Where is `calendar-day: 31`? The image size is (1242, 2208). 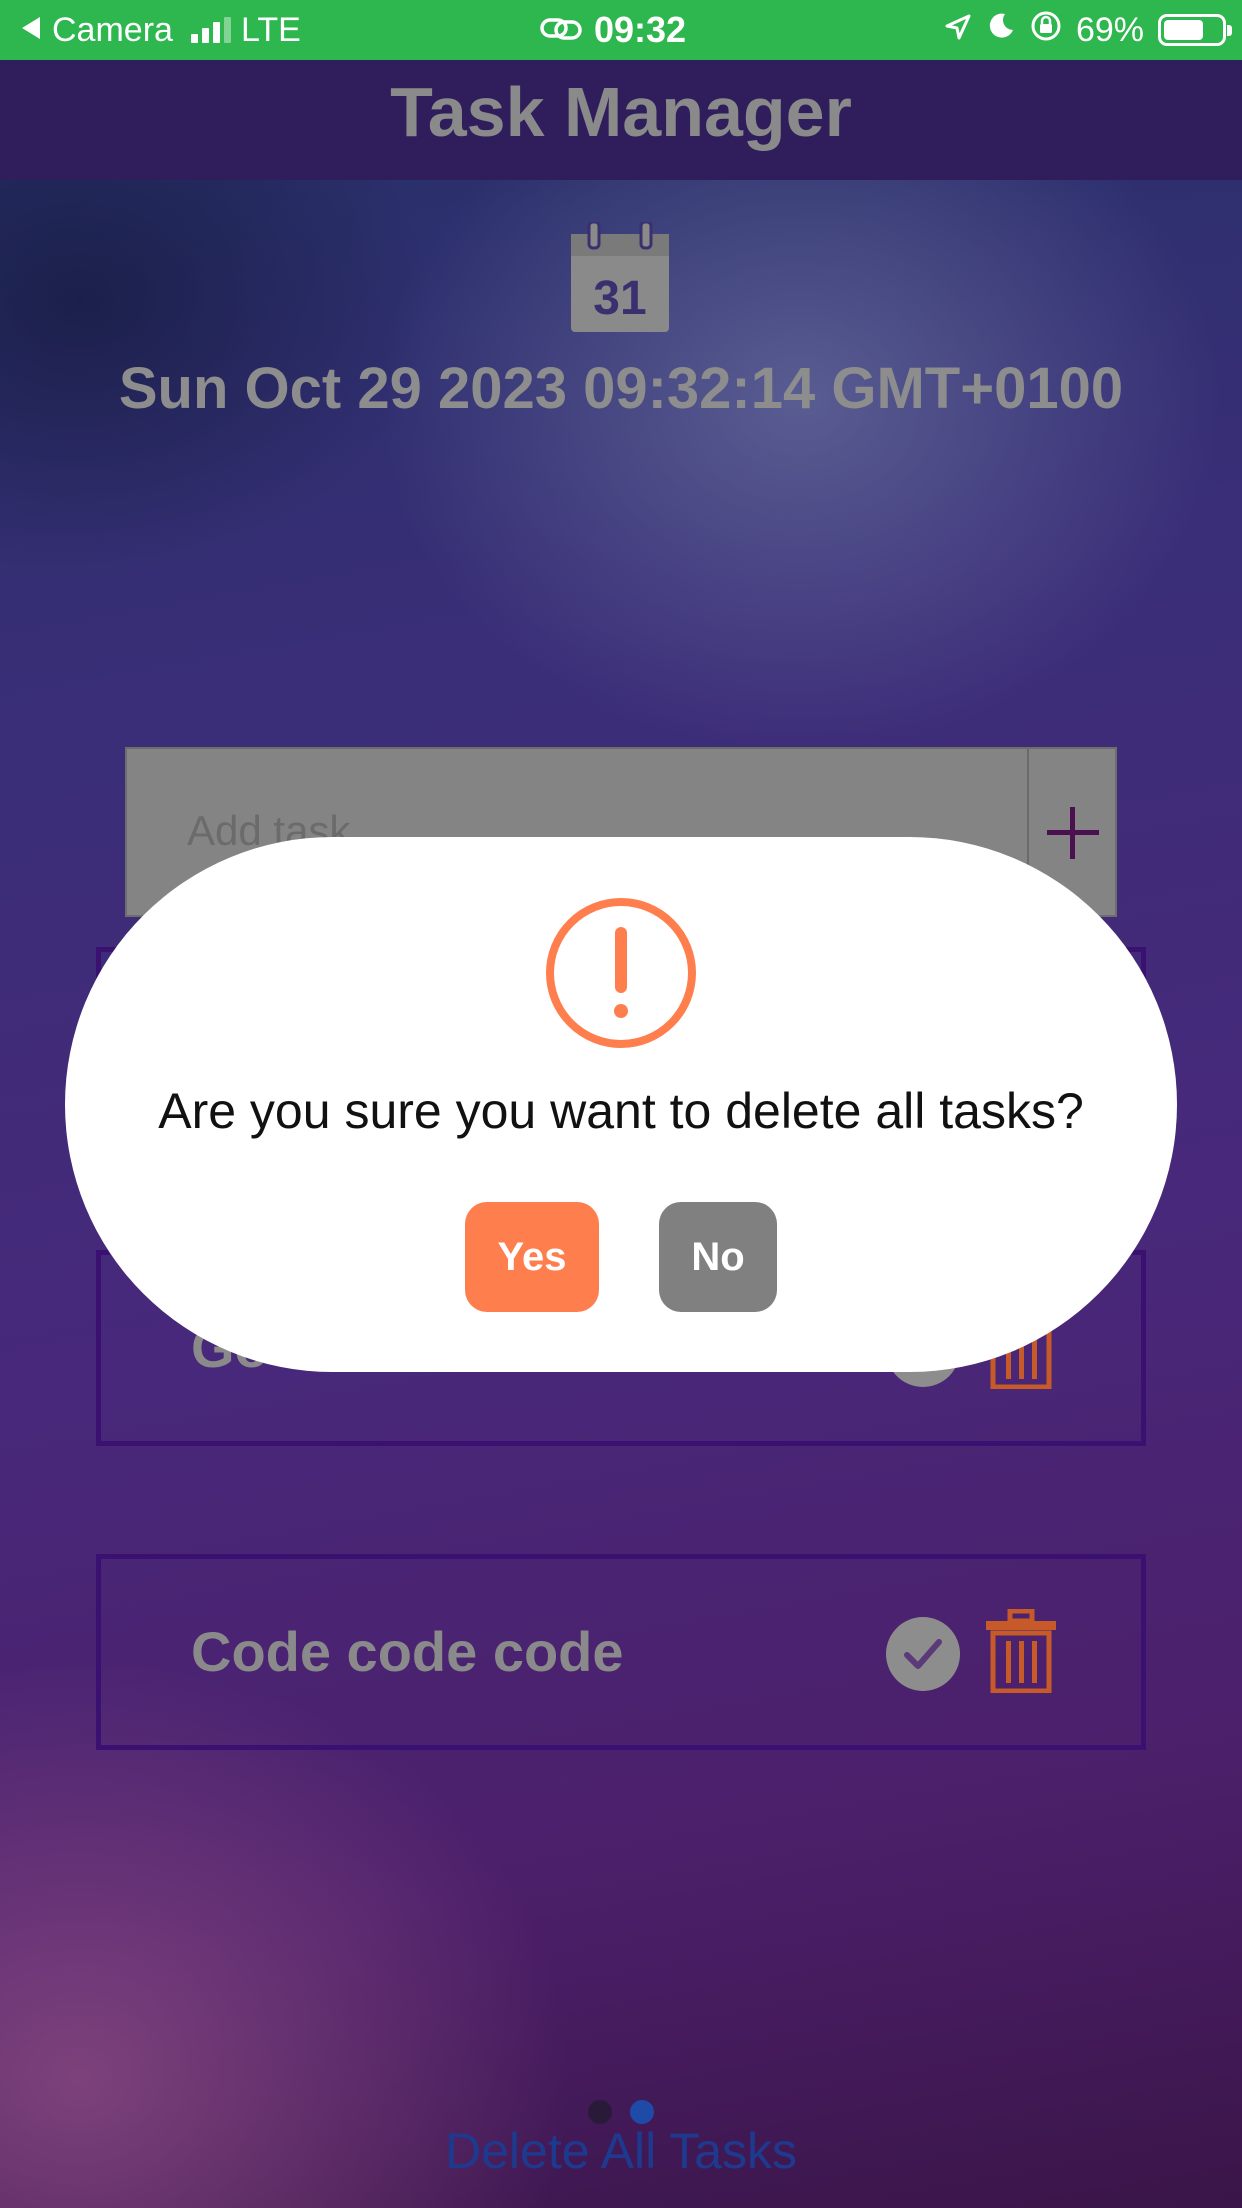 calendar-day: 31 is located at coordinates (619, 298).